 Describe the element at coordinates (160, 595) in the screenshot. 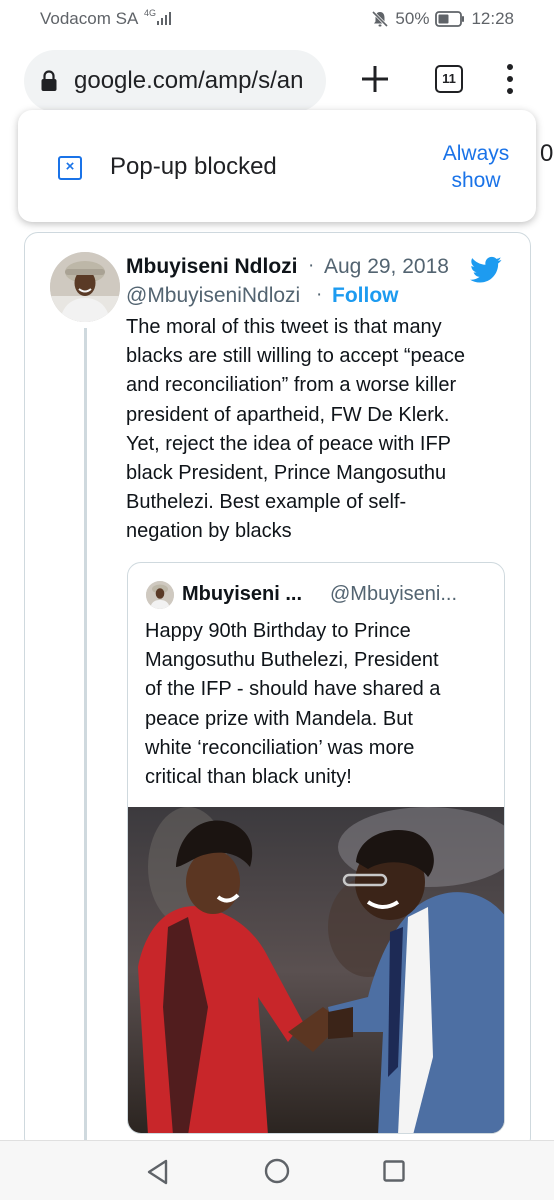

I see `quoted-author-avatar` at that location.